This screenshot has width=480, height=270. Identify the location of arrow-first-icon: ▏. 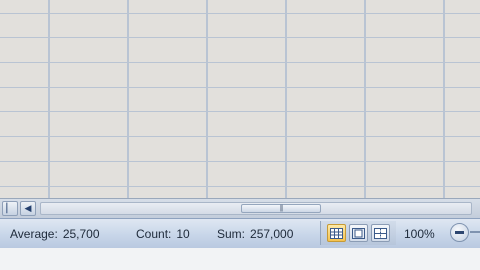
(10, 208).